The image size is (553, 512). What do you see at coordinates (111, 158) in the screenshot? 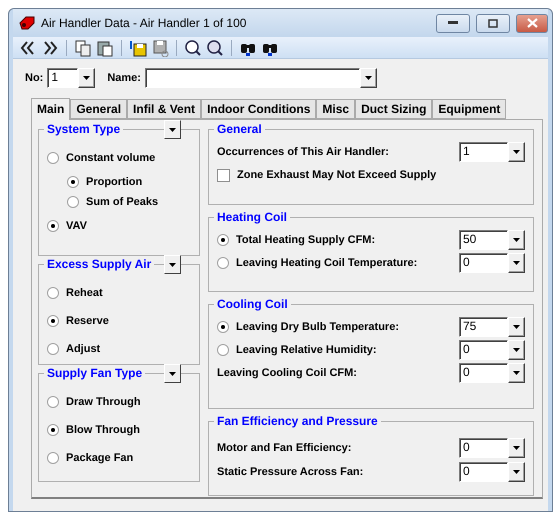
I see `option-label: Constant volume` at bounding box center [111, 158].